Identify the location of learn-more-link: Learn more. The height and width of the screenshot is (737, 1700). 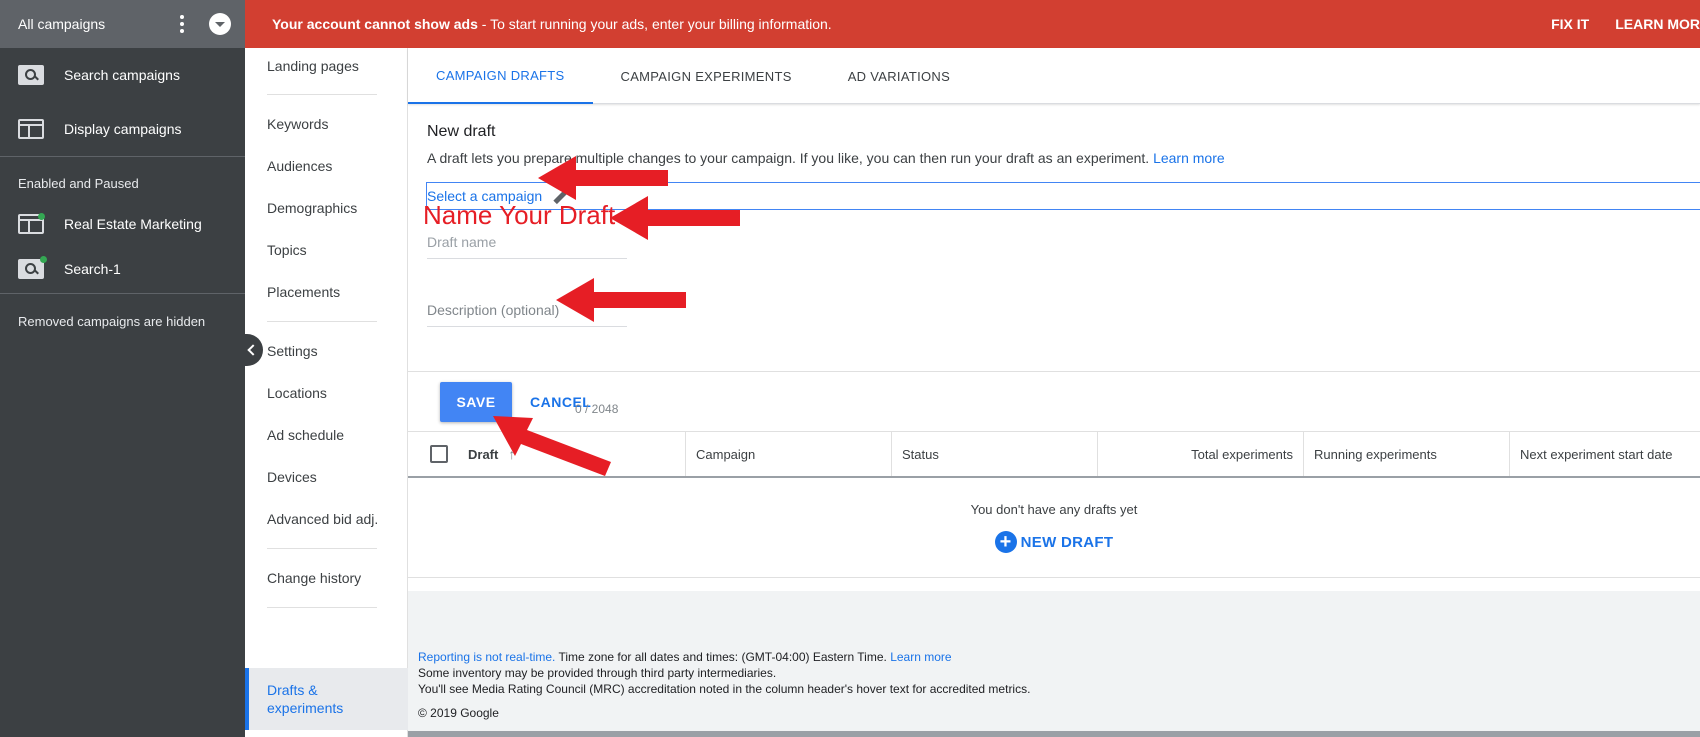
(1189, 158).